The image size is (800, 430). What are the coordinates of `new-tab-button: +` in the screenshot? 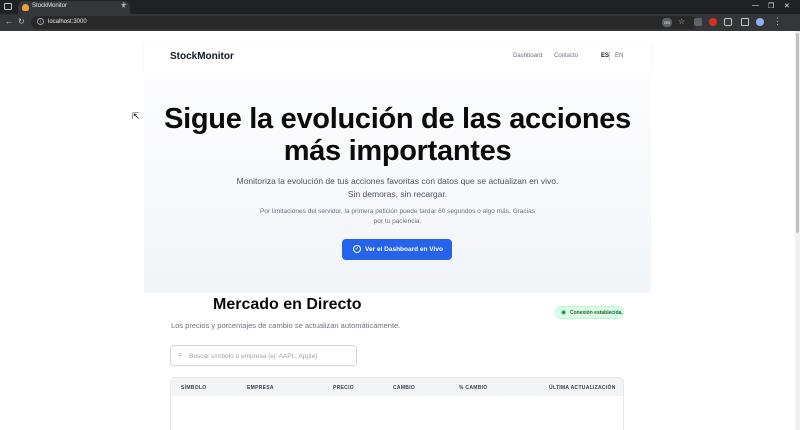 It's located at (124, 6).